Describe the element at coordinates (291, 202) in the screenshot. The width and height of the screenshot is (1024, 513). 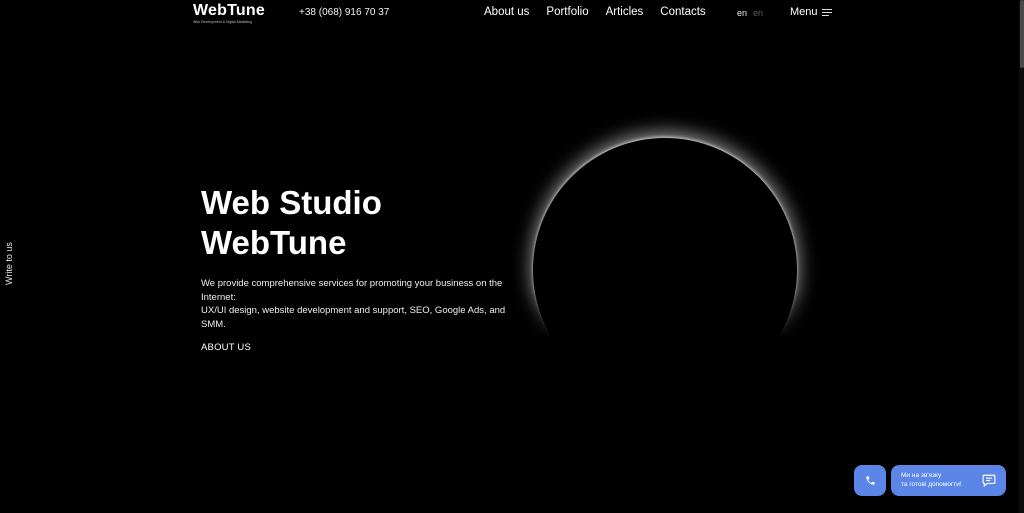
I see `hero-title-line1: Web Studio` at that location.